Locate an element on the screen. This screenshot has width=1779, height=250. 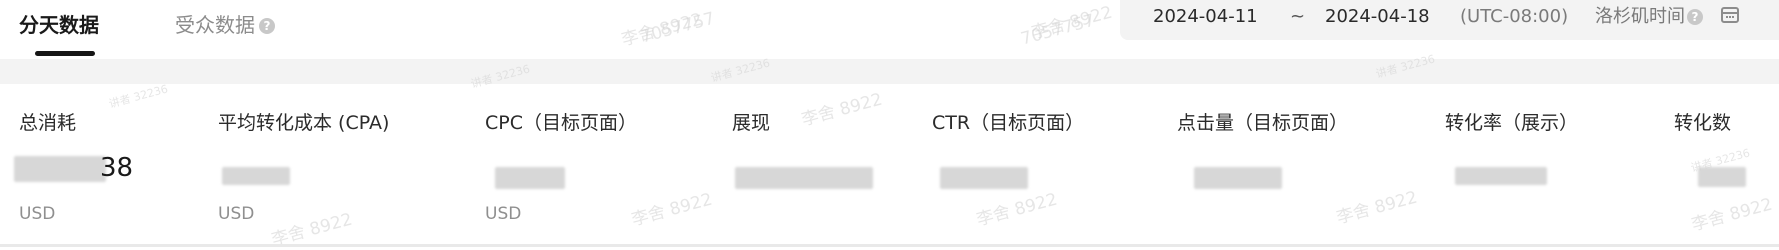
metric-label: CTR（目标页面） is located at coordinates (1008, 123).